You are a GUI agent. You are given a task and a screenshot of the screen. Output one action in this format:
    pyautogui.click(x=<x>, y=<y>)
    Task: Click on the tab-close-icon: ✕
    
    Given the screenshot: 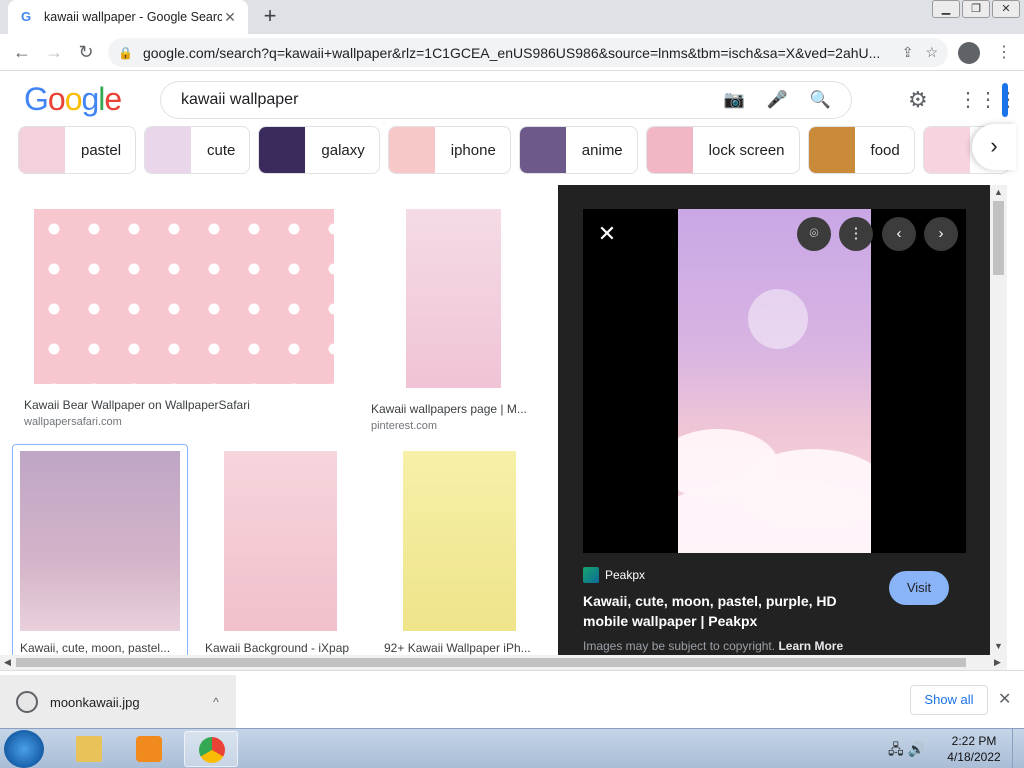 What is the action you would take?
    pyautogui.click(x=230, y=17)
    